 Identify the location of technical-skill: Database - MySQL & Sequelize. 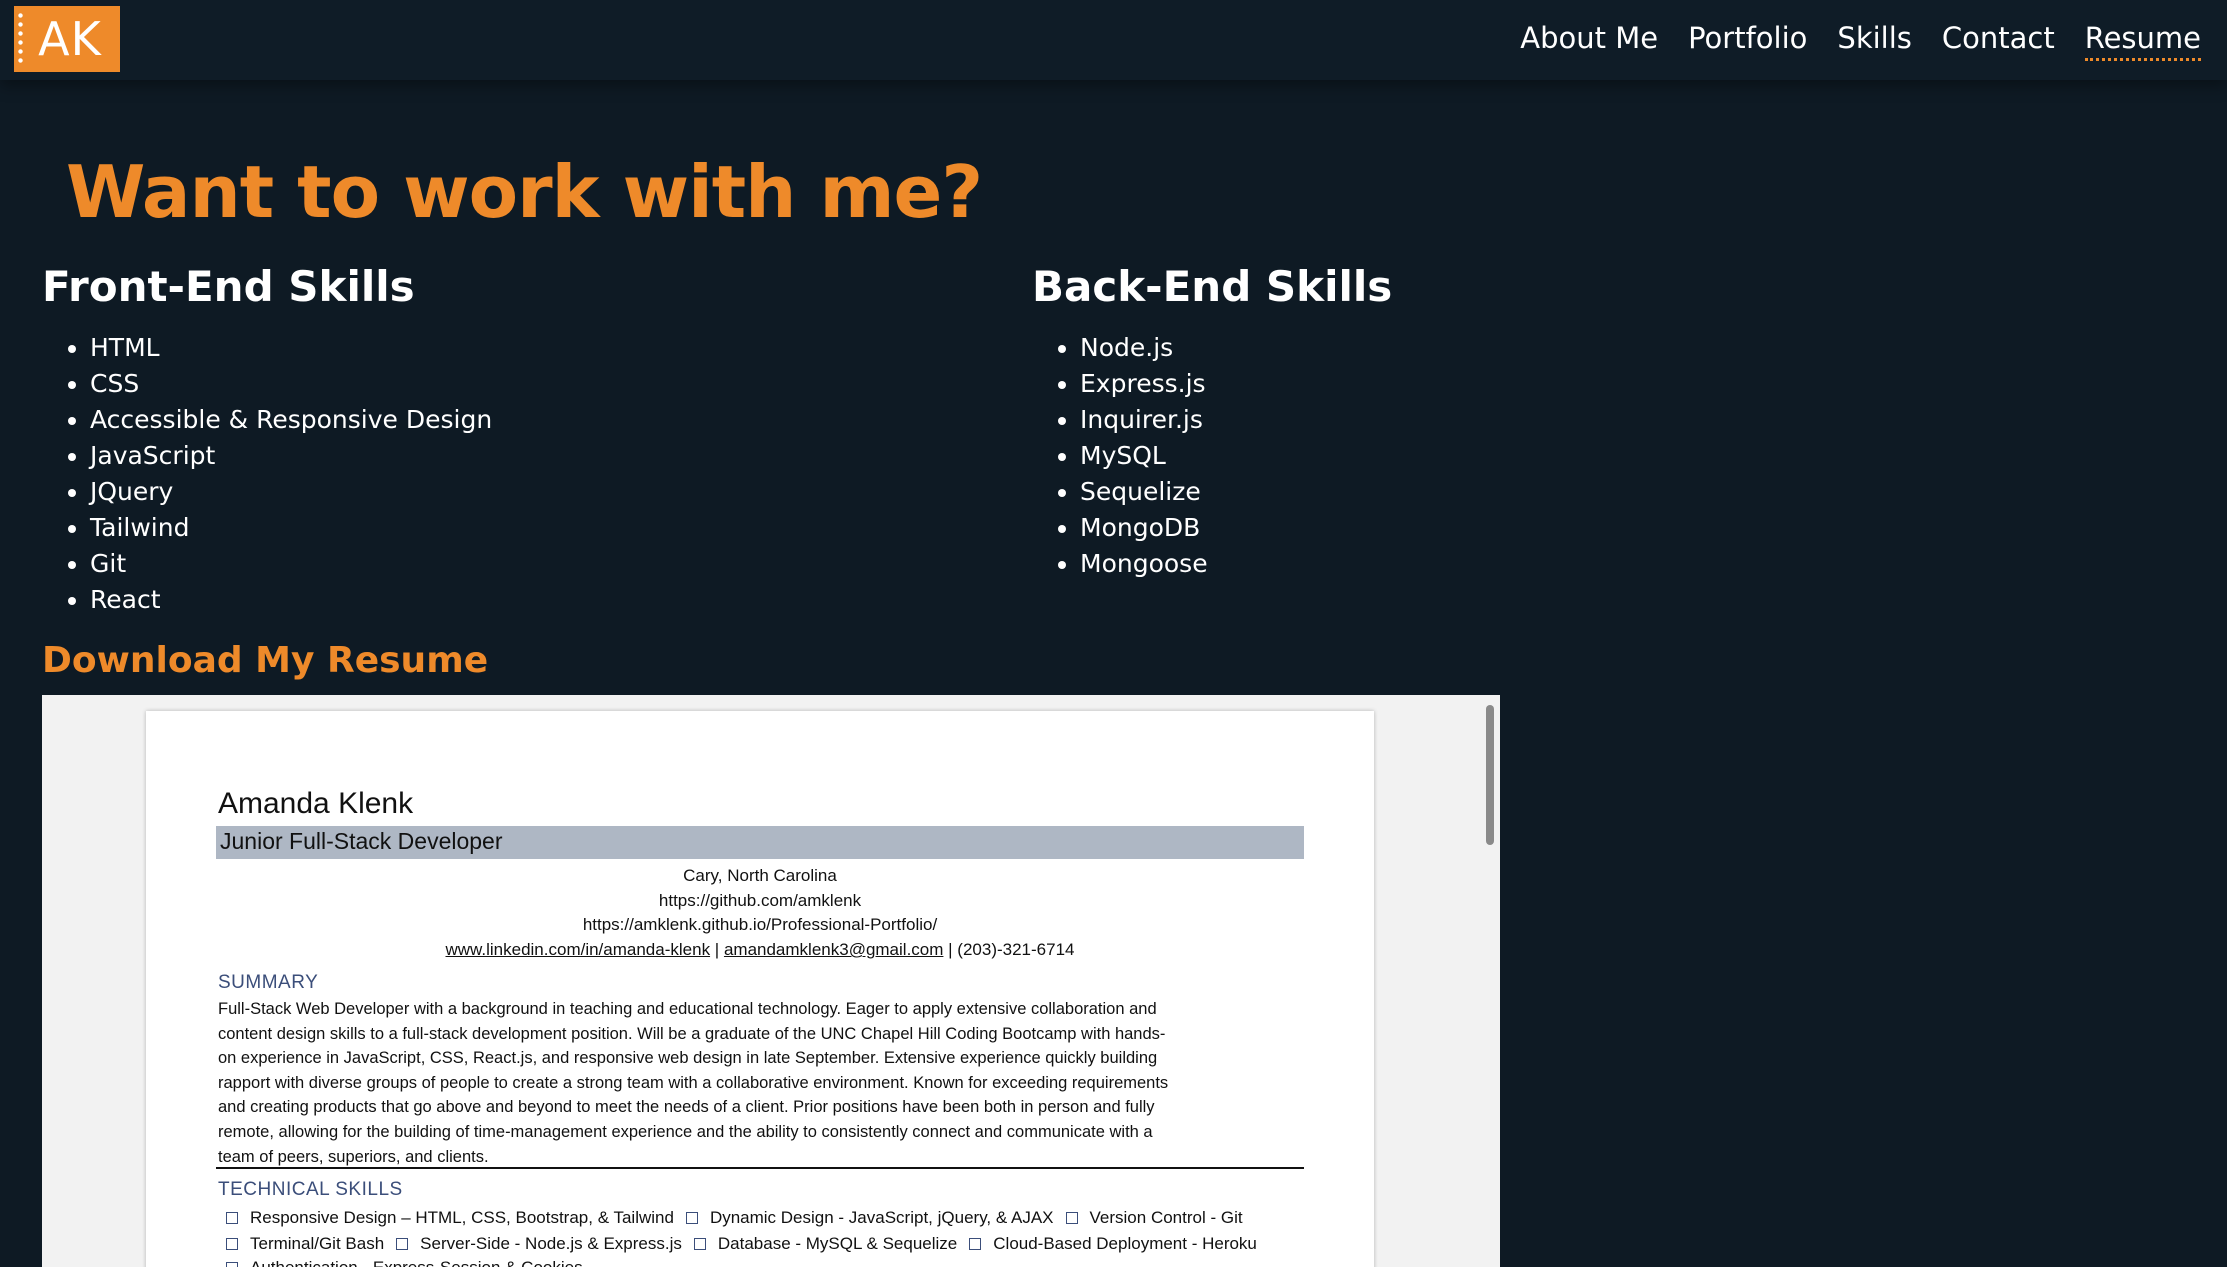
(825, 1244).